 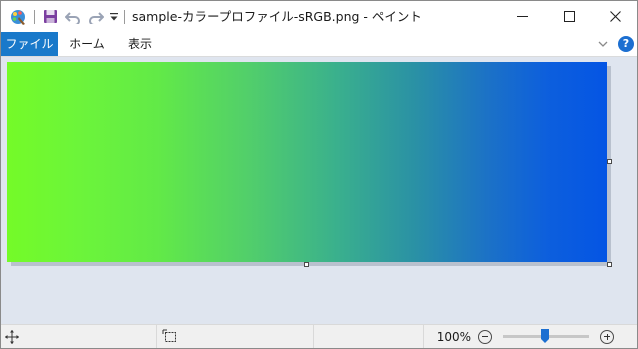 What do you see at coordinates (170, 337) in the screenshot?
I see `selection-size-icon` at bounding box center [170, 337].